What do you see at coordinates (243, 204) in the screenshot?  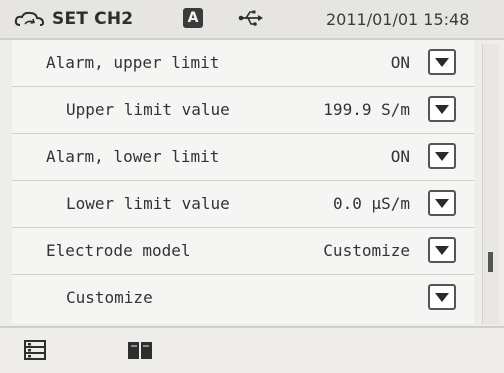 I see `row-lower-limit-value: Lower limit value 0.0 μS/m` at bounding box center [243, 204].